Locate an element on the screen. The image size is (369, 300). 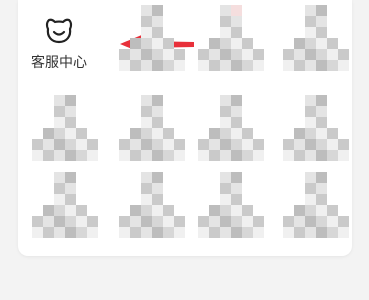
service-customer-center: 客服中心 is located at coordinates (59, 45).